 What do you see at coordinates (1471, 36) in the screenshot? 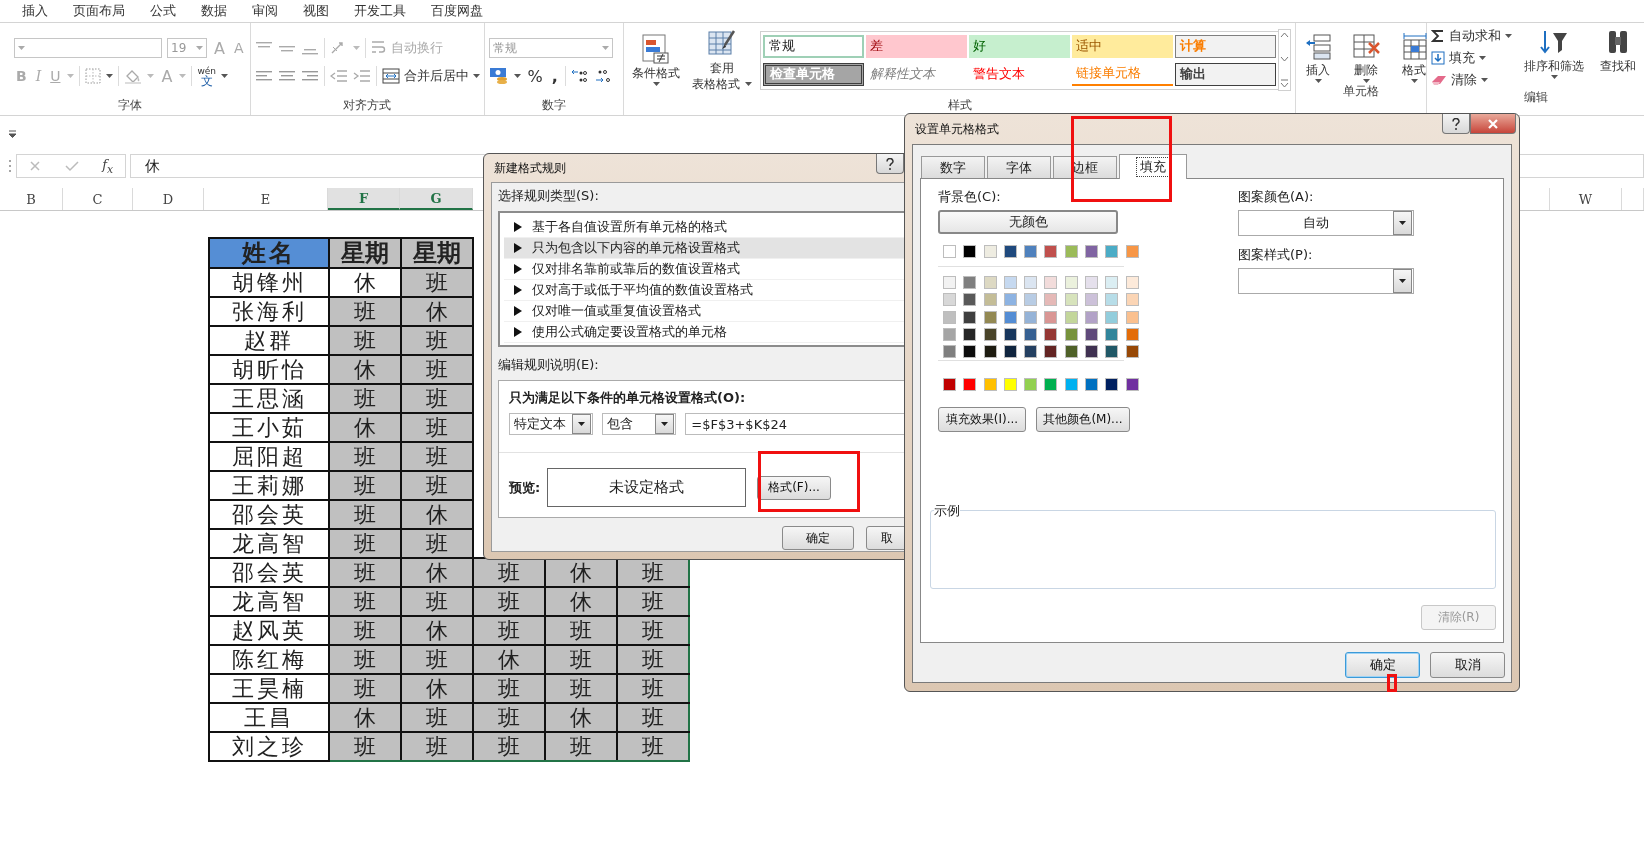
I see `autosum-button: 自动求和` at bounding box center [1471, 36].